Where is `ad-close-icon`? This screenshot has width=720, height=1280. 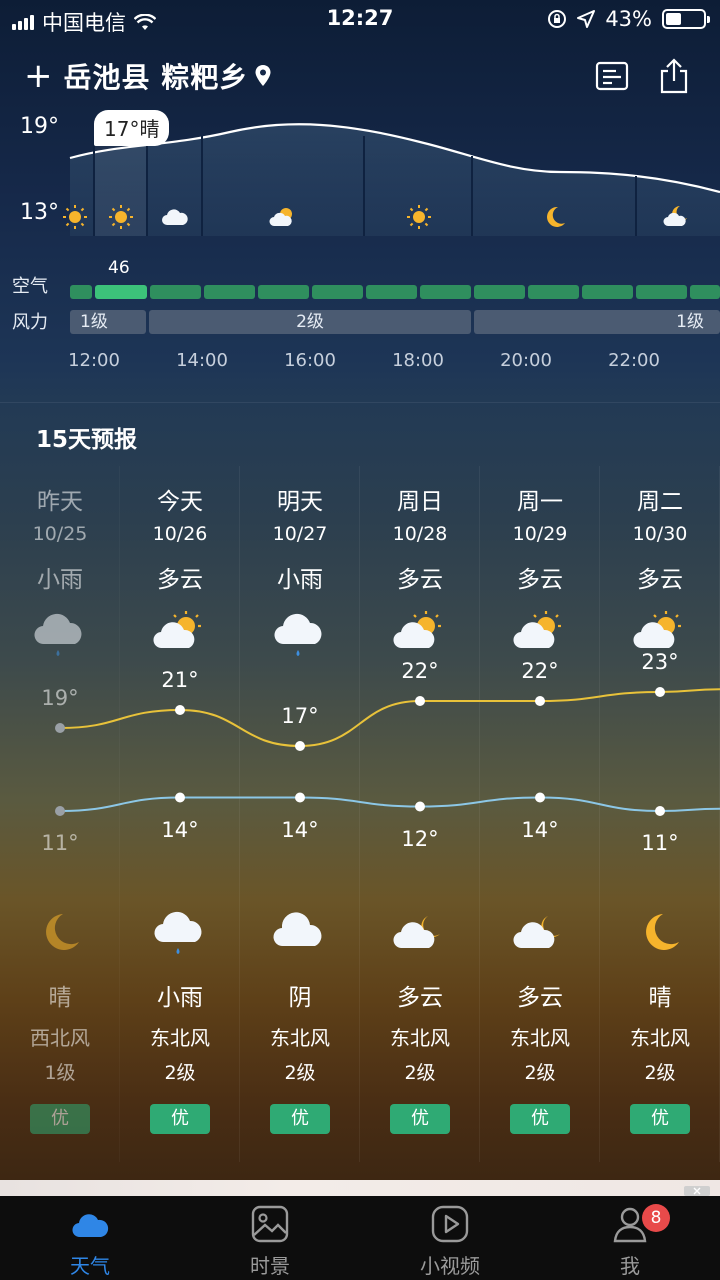 ad-close-icon is located at coordinates (697, 1191).